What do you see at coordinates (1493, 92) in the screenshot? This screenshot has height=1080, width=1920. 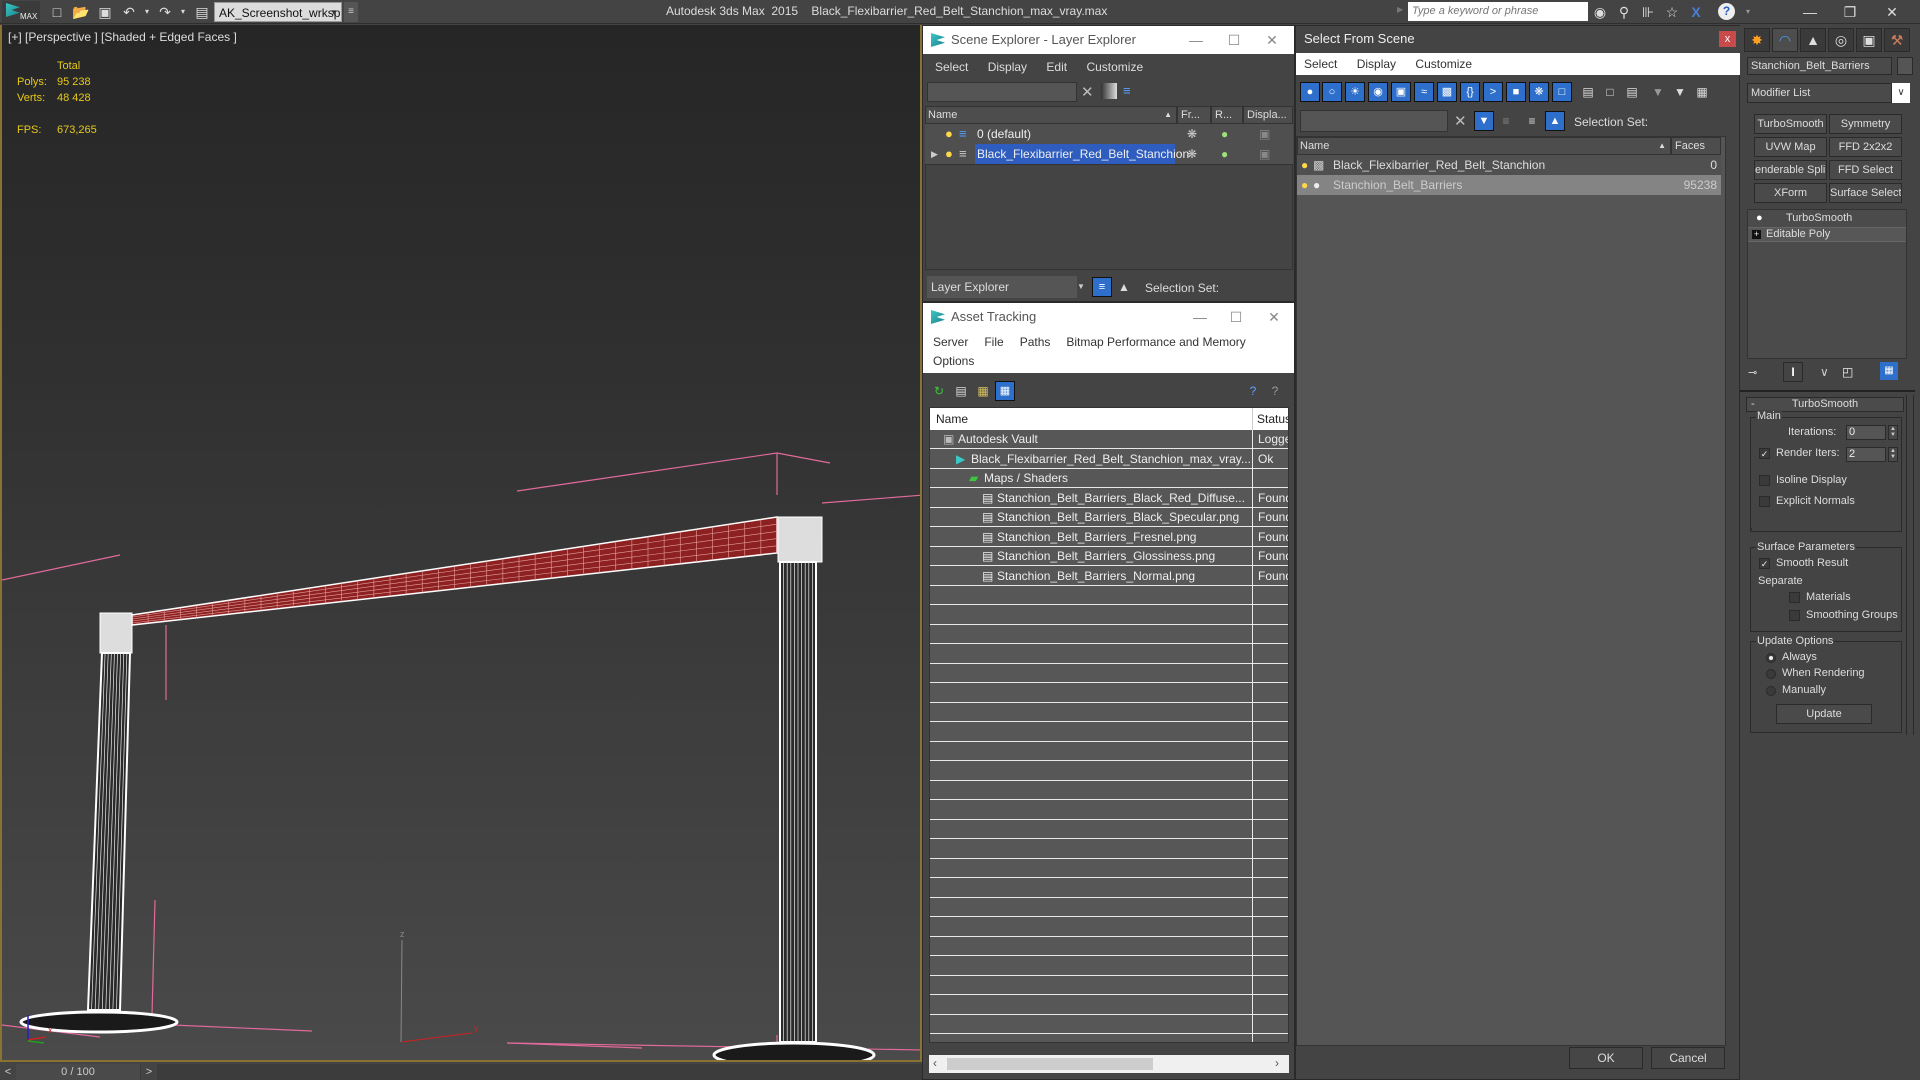 I see `display-bones-icon: >` at bounding box center [1493, 92].